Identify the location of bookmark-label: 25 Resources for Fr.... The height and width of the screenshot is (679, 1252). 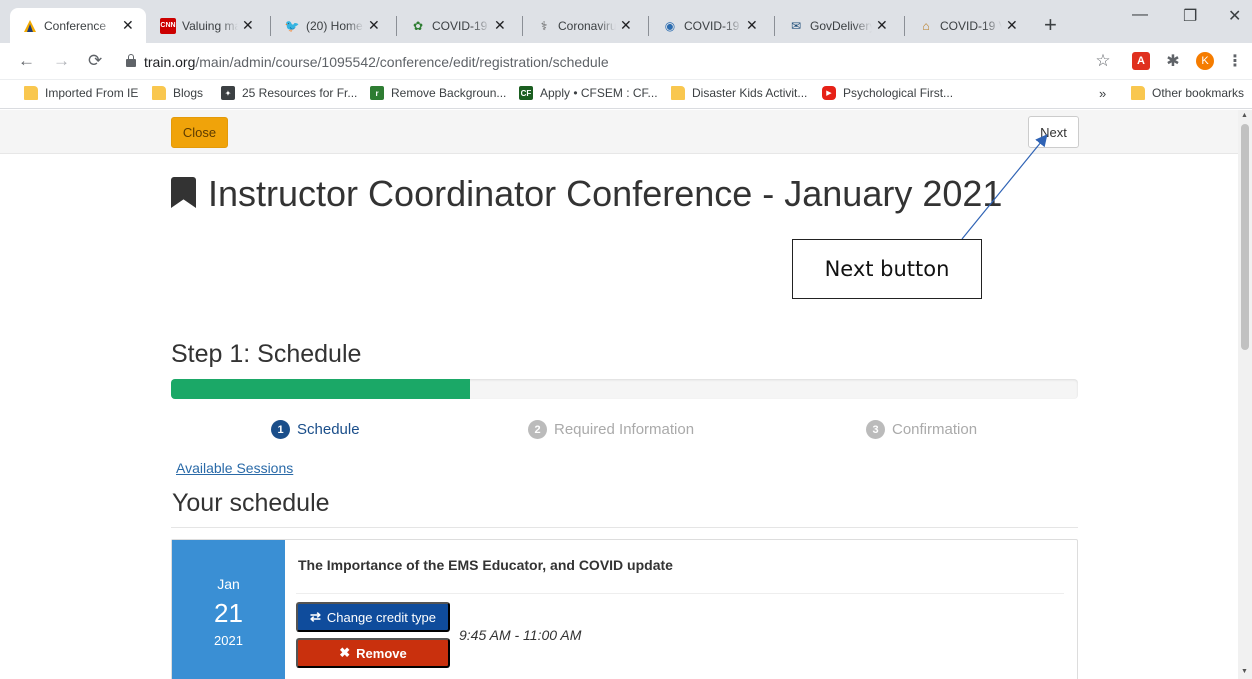
(300, 93).